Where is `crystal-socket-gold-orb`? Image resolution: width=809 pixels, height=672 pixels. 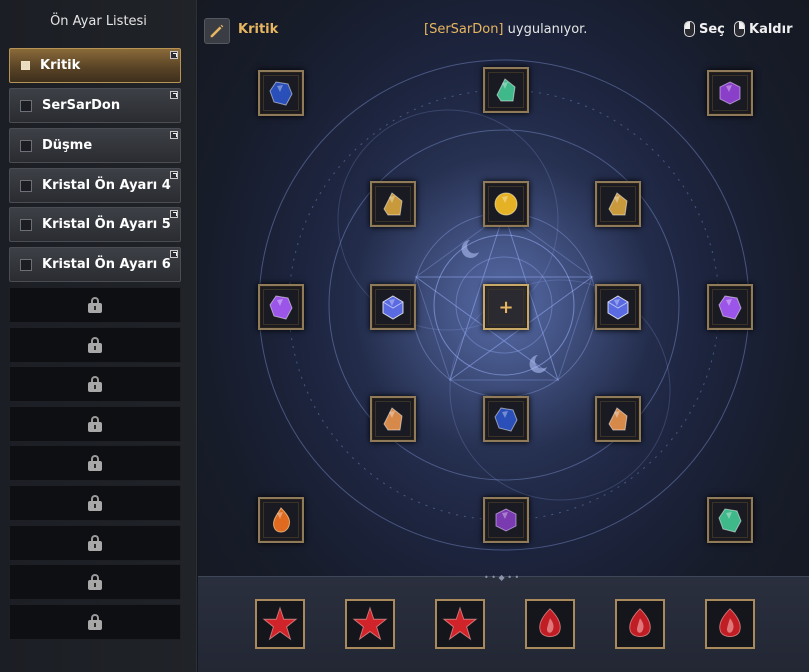 crystal-socket-gold-orb is located at coordinates (506, 204).